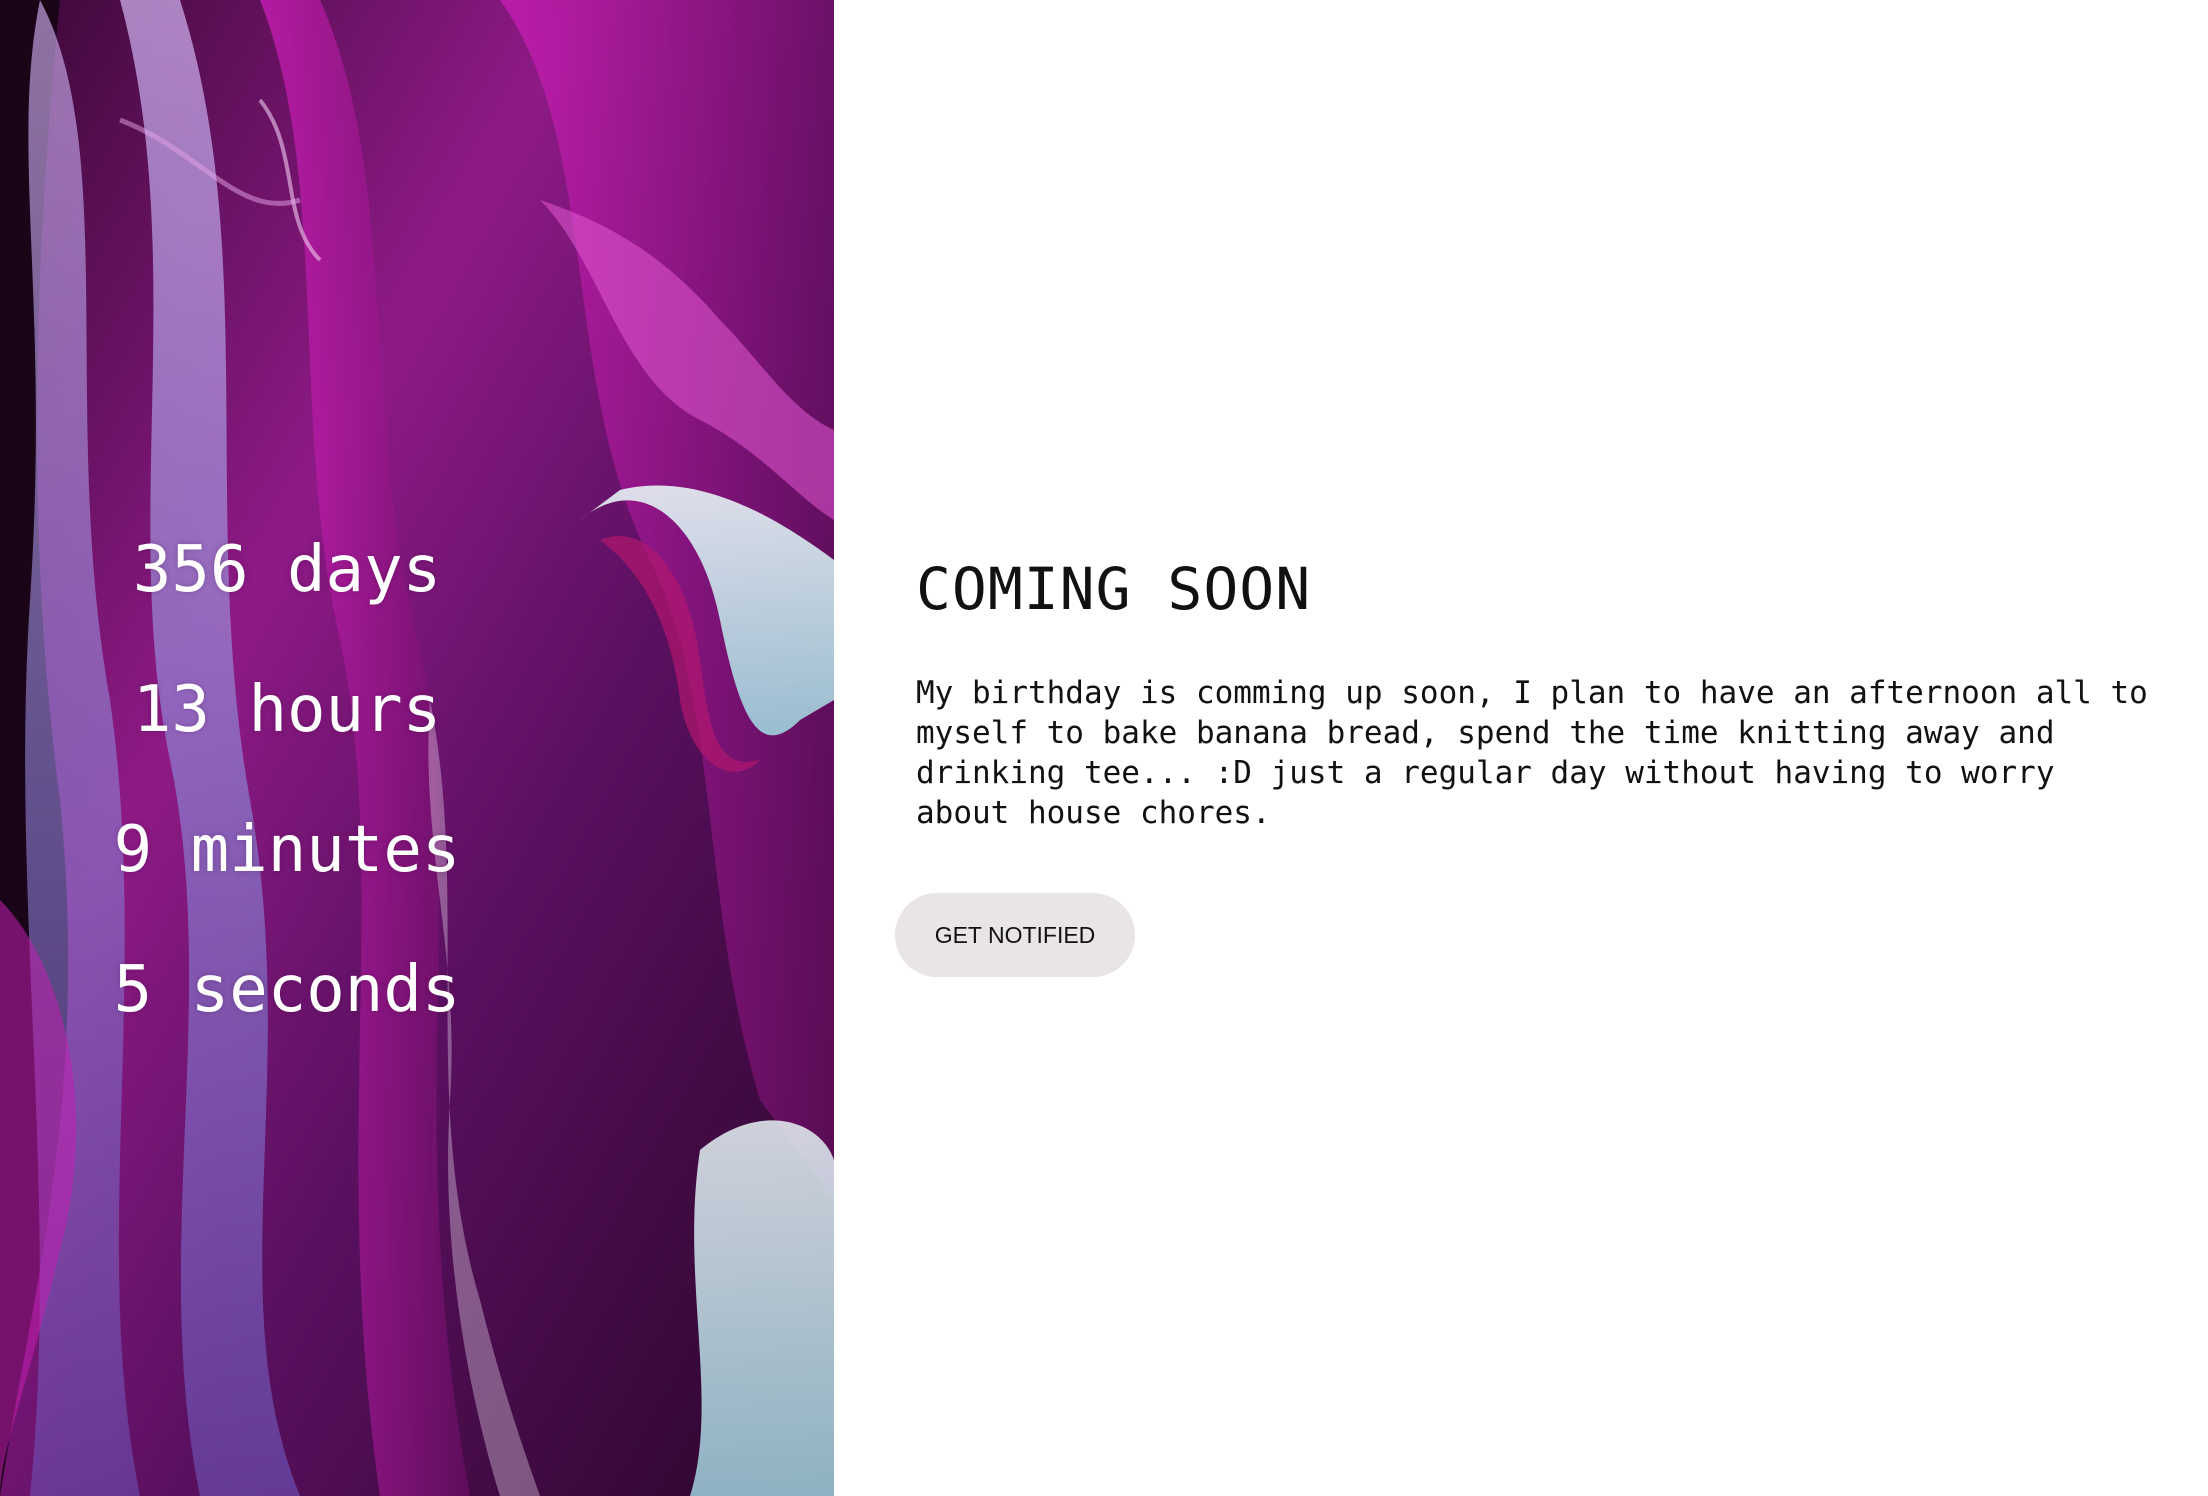 This screenshot has width=2208, height=1496. Describe the element at coordinates (287, 850) in the screenshot. I see `countdown-minutes: 9 minutes` at that location.